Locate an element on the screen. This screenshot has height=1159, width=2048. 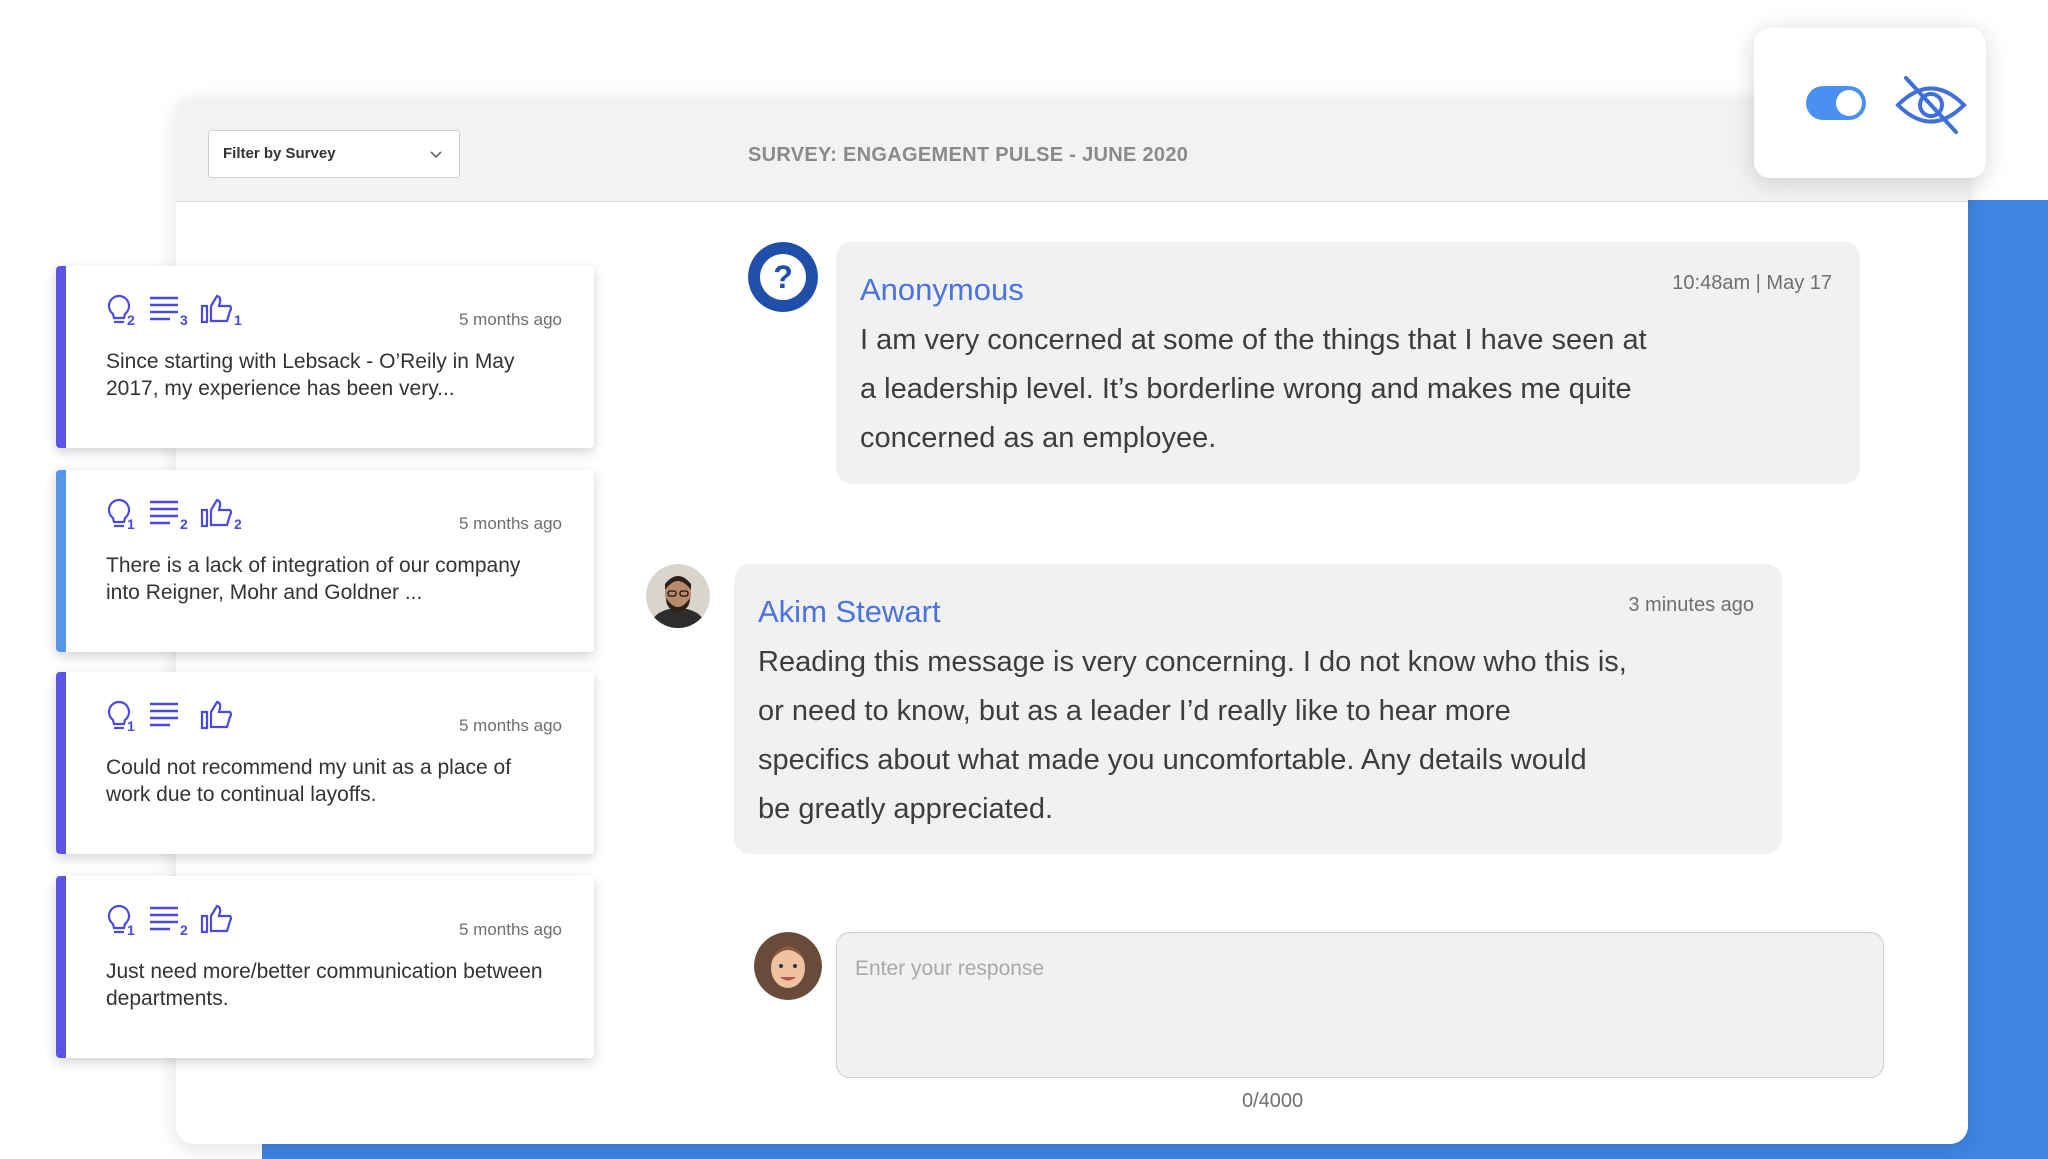
notes-metric: 3 is located at coordinates (170, 314).